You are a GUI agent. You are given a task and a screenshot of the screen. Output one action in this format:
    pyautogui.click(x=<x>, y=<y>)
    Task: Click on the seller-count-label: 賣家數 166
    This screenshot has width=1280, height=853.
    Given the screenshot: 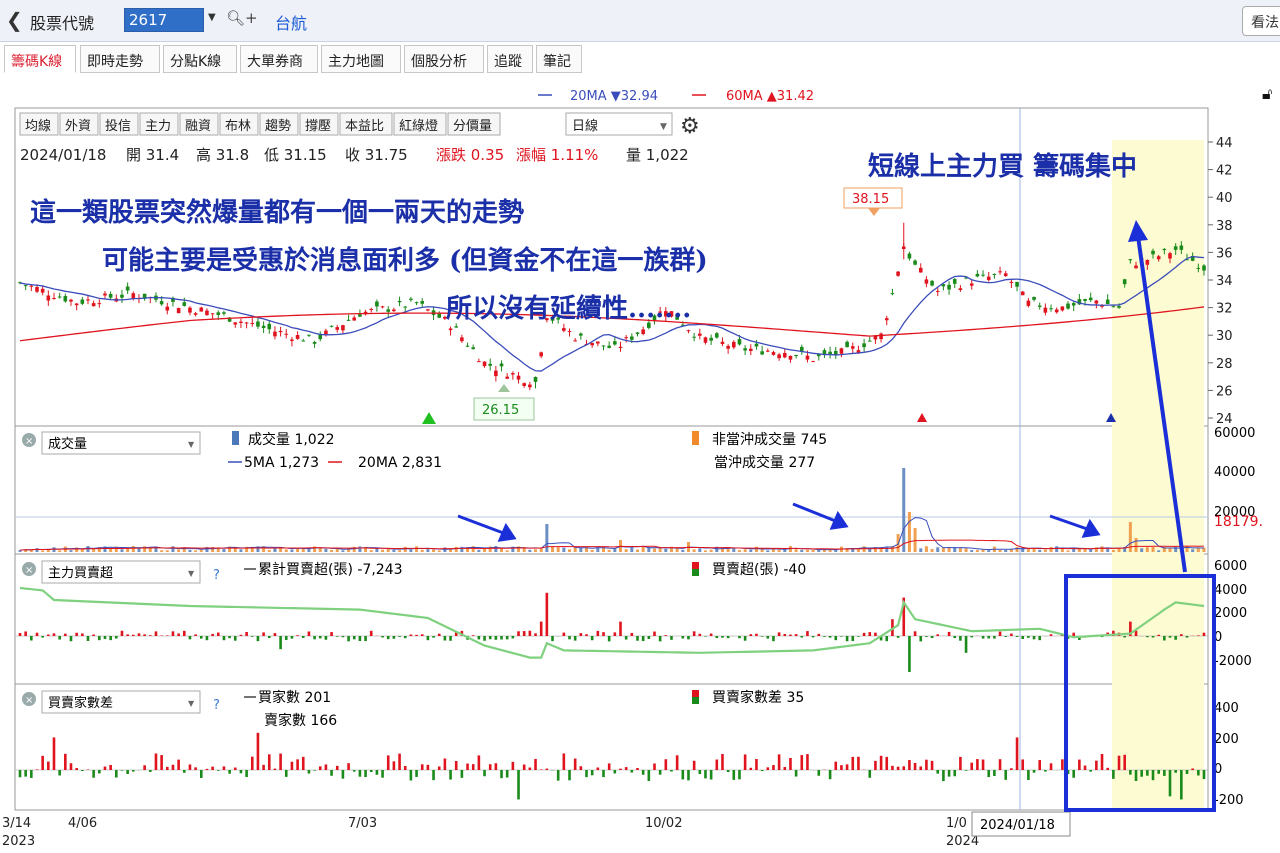 What is the action you would take?
    pyautogui.click(x=300, y=720)
    